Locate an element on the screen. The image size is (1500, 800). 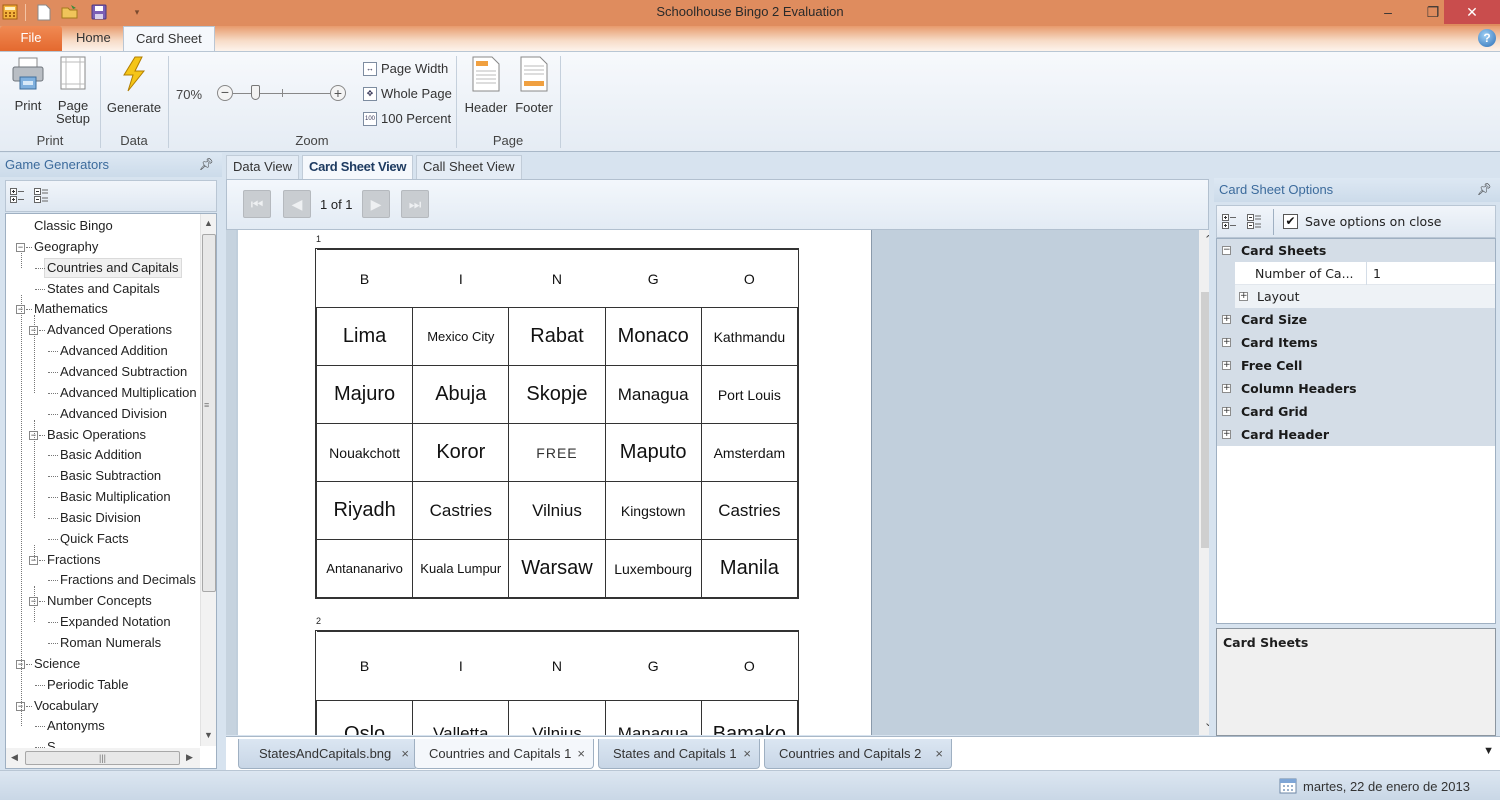
tab-call-sheet-view: Call Sheet View is located at coordinates (469, 167).